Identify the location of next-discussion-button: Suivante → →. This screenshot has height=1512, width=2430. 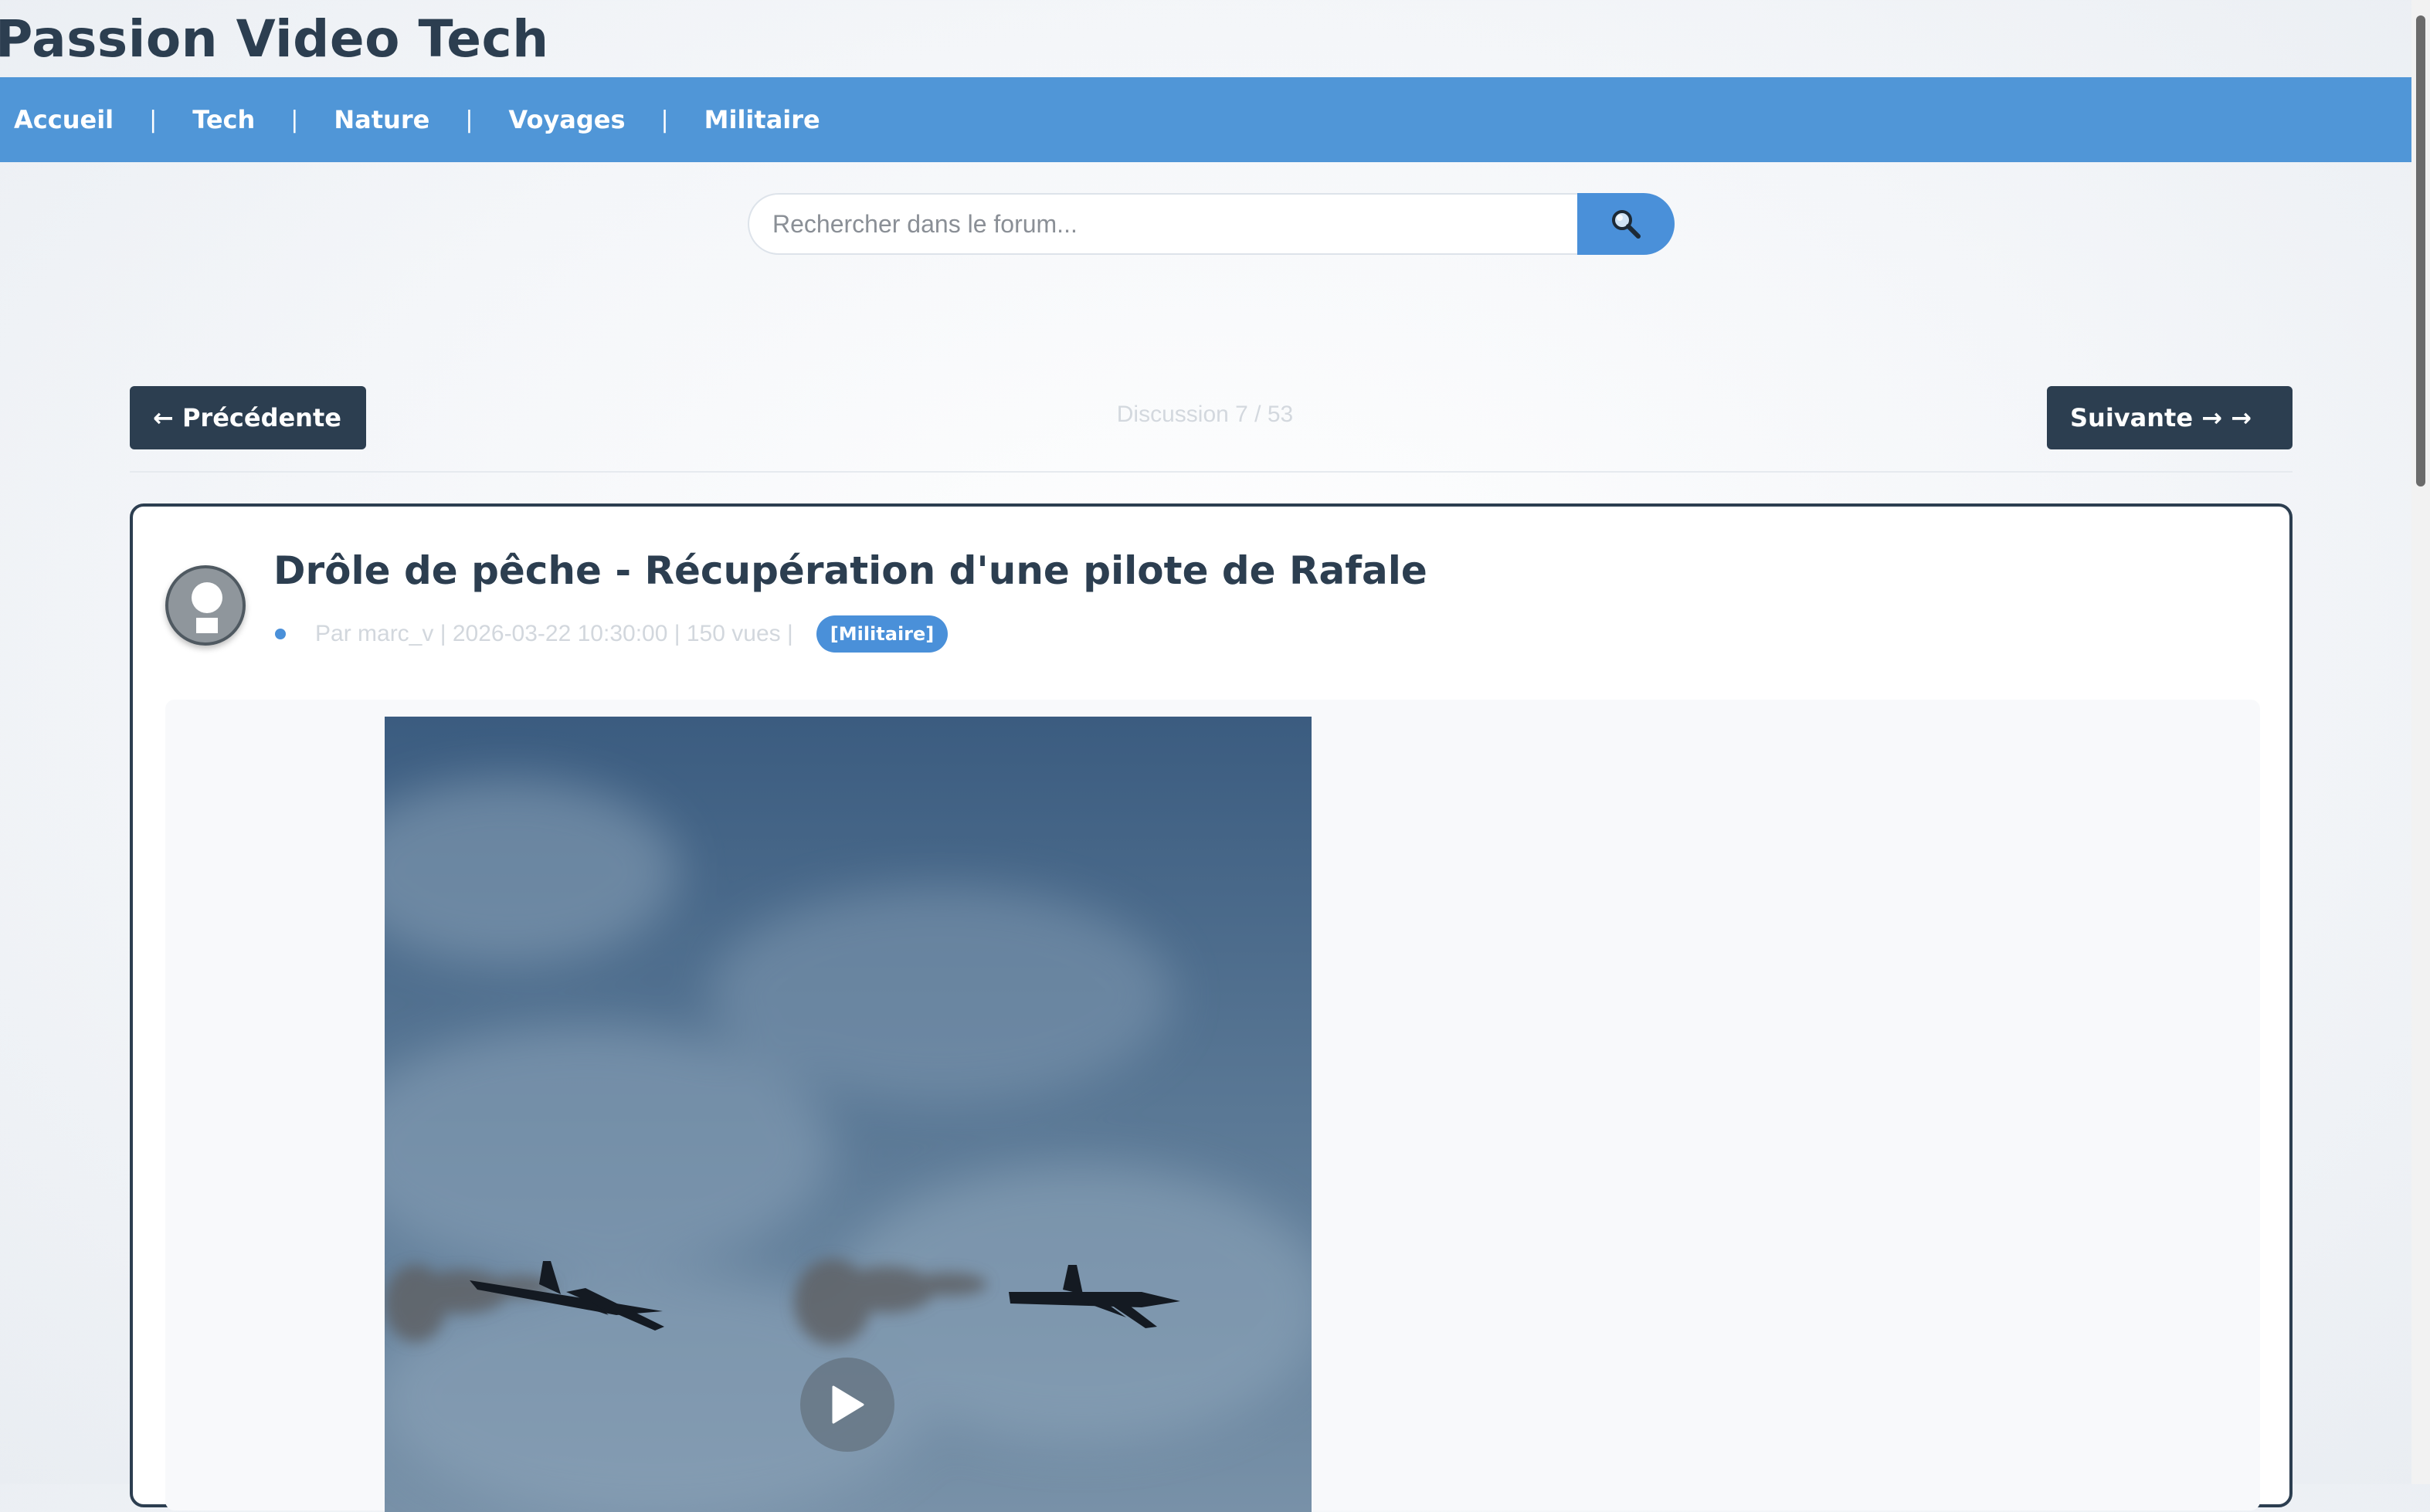
(2170, 417).